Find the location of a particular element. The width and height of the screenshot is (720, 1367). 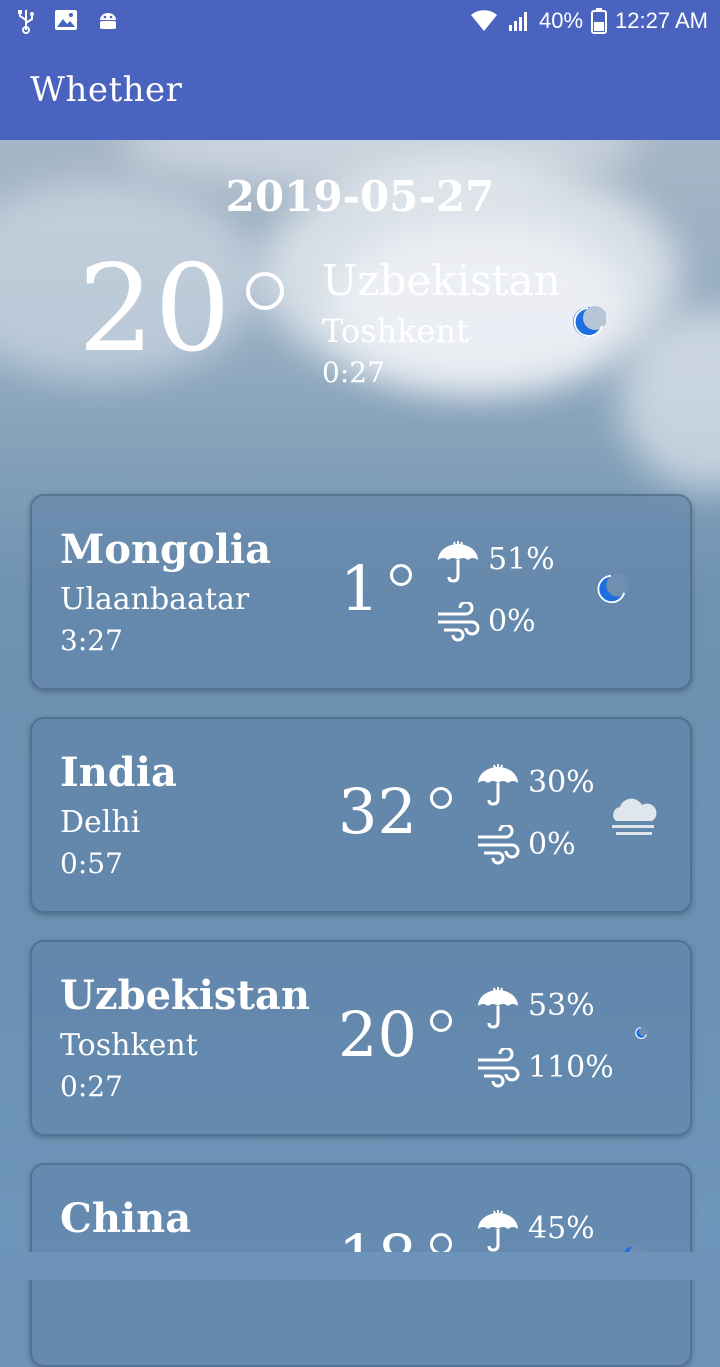

hero-time: 0:27 is located at coordinates (353, 372).